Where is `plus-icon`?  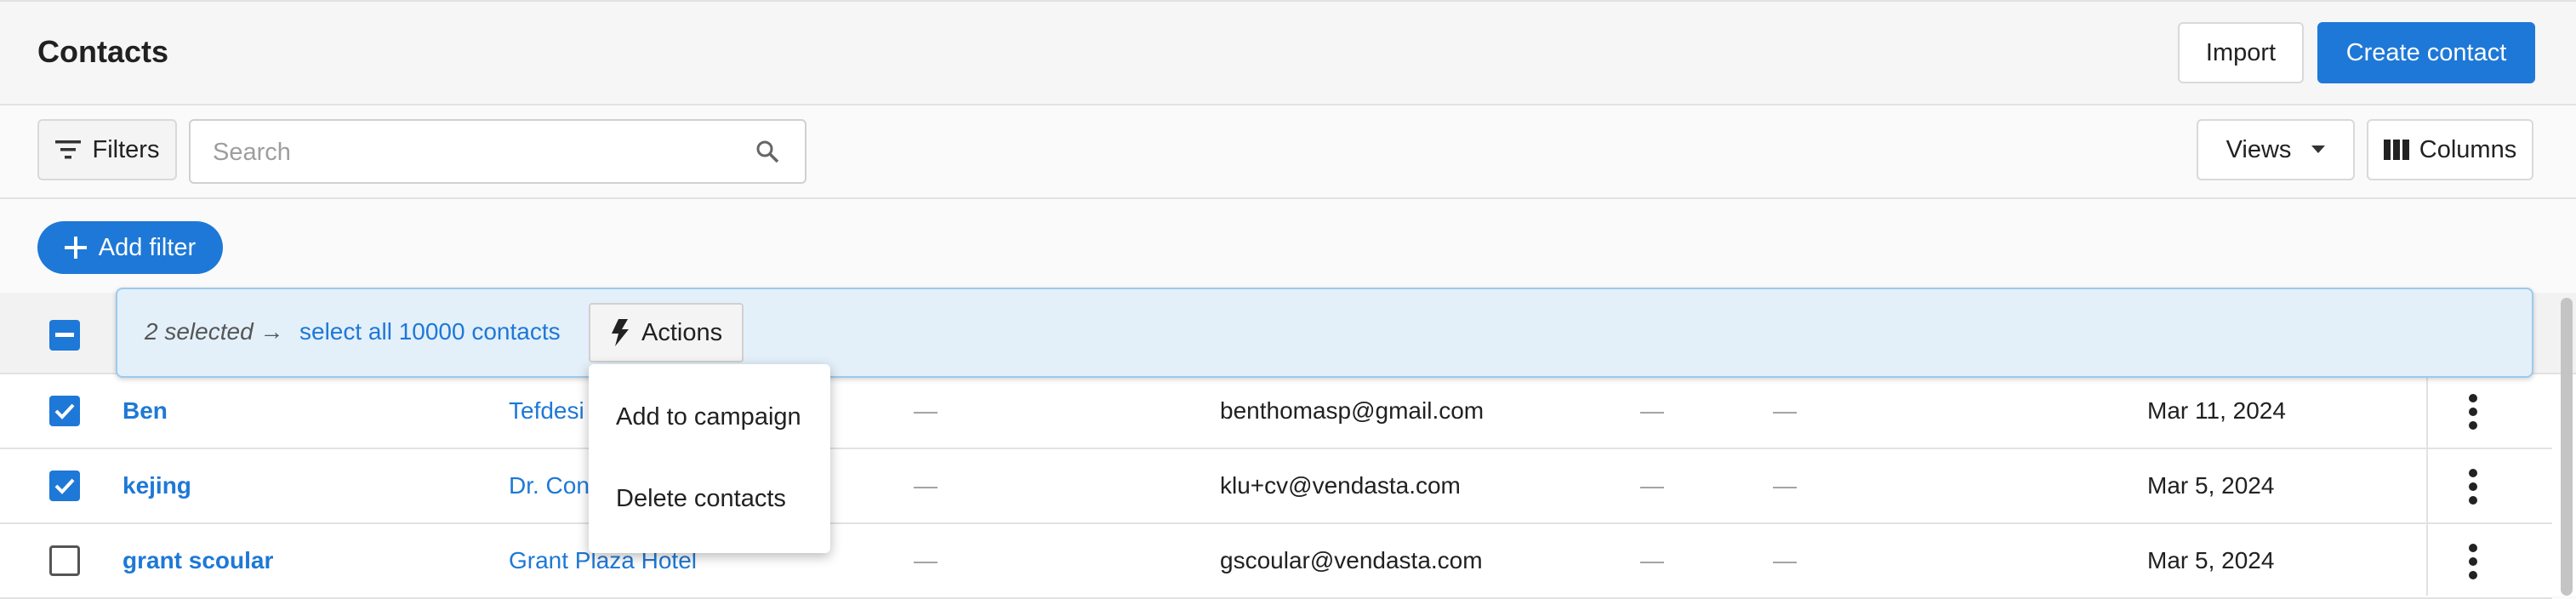
plus-icon is located at coordinates (75, 248).